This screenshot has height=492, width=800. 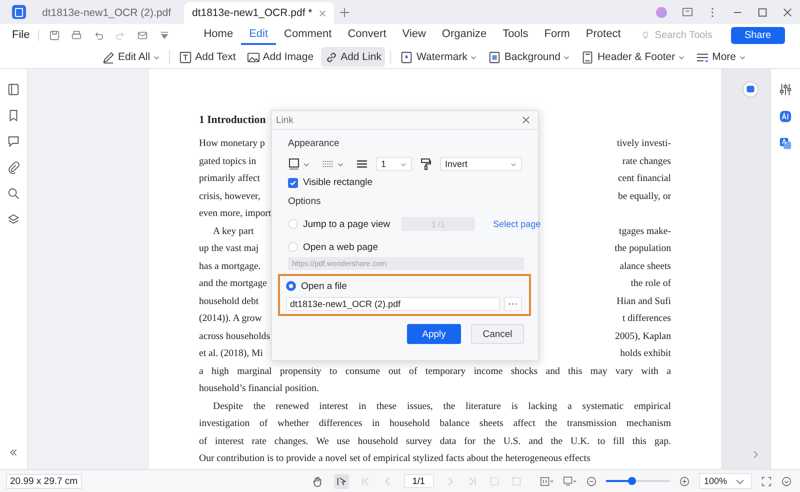 I want to click on ellipsis-icon, so click(x=513, y=304).